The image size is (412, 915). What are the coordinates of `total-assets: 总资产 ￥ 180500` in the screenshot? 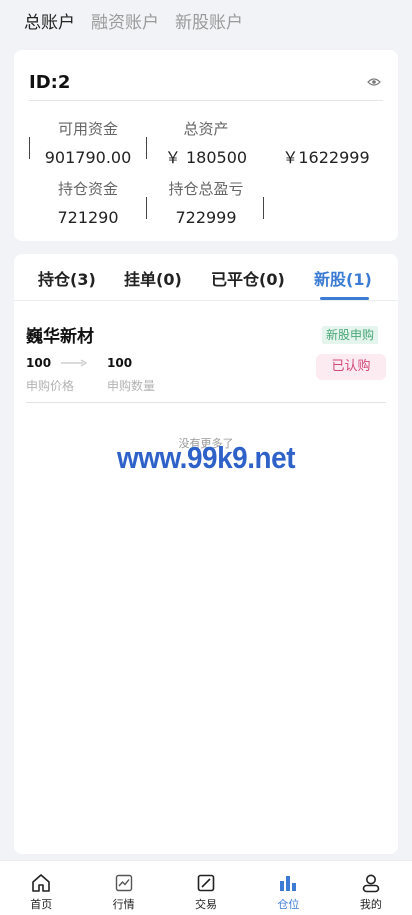 It's located at (206, 144).